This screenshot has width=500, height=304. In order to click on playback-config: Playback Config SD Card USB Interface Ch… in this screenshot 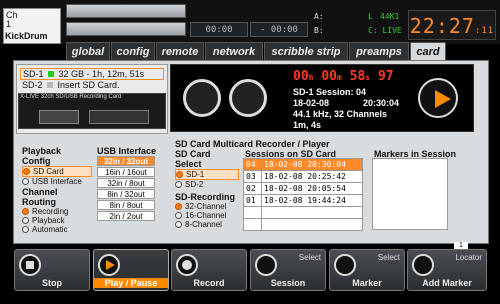, I will do `click(57, 190)`.